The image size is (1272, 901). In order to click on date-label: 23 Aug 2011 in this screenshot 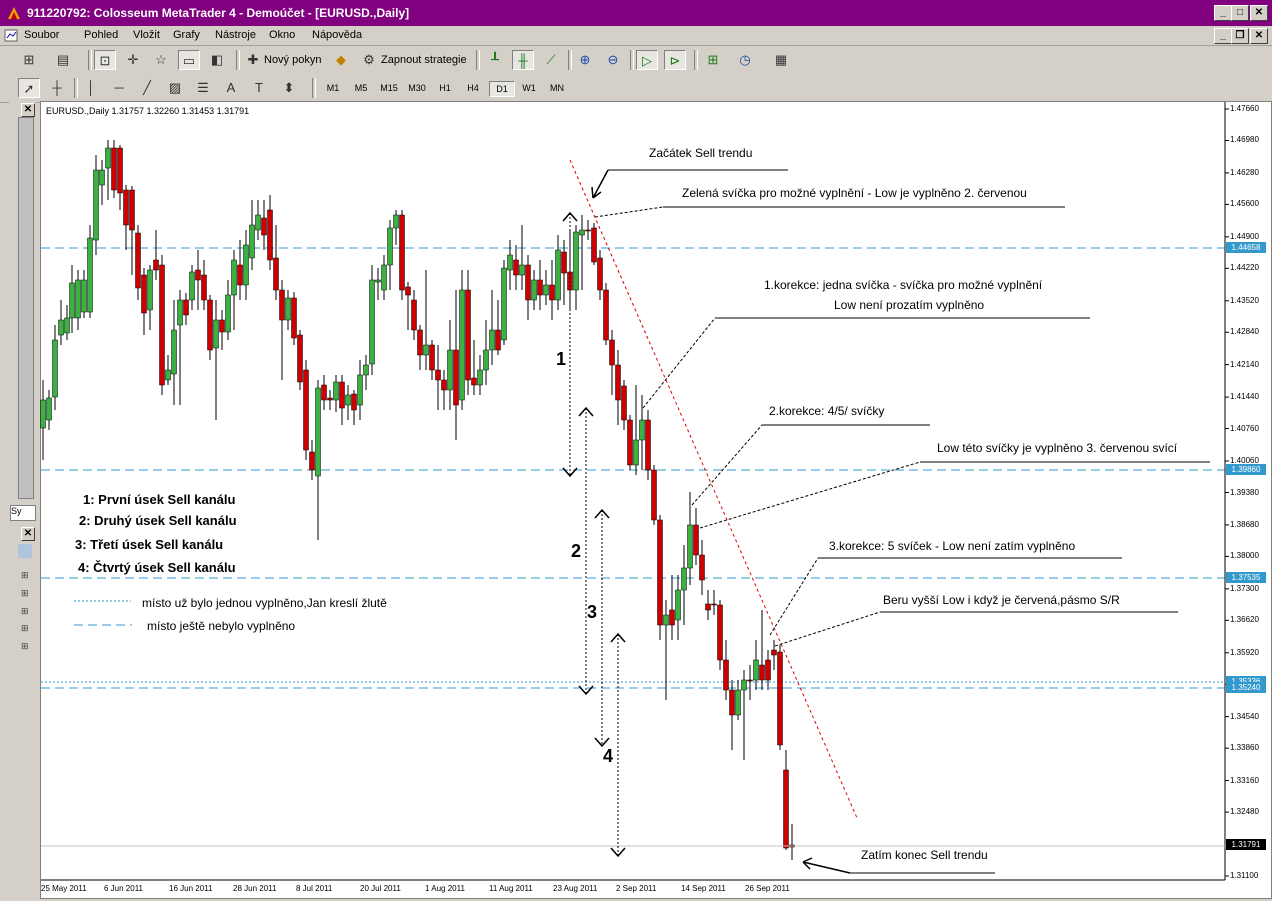, I will do `click(575, 888)`.